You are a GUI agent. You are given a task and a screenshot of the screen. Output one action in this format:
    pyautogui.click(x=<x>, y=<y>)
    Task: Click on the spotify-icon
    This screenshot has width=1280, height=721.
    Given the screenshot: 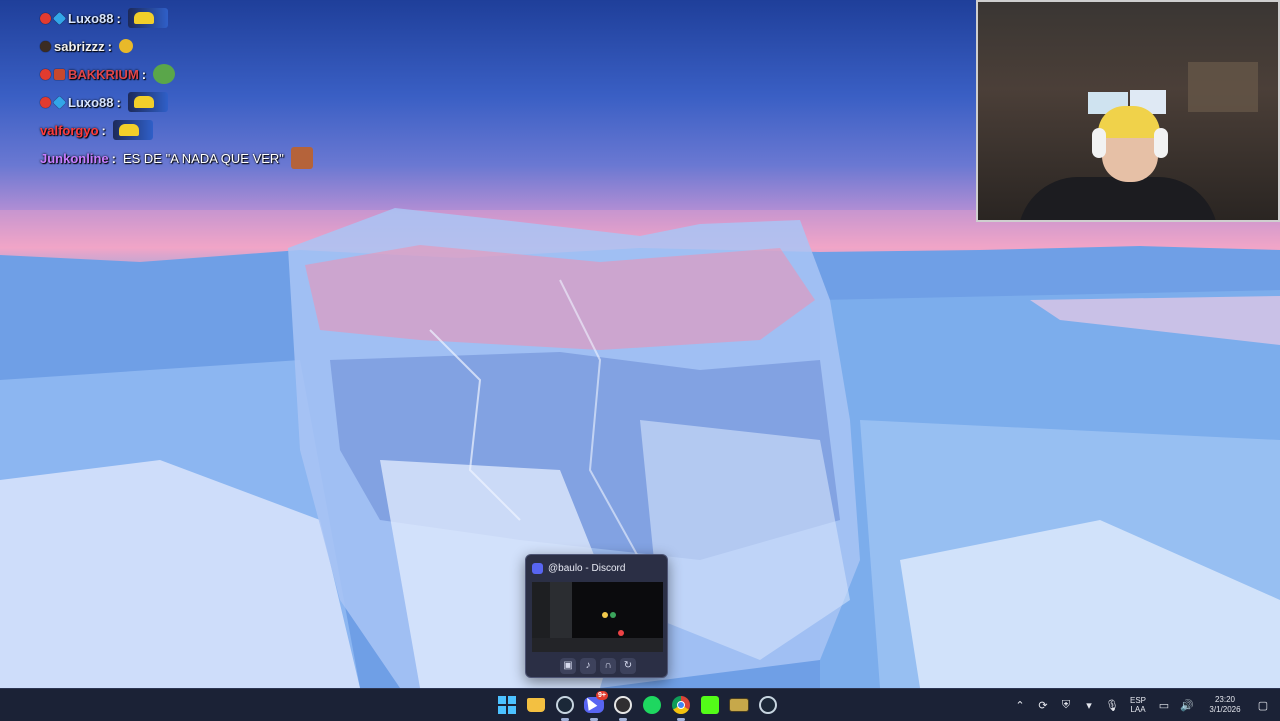 What is the action you would take?
    pyautogui.click(x=652, y=705)
    